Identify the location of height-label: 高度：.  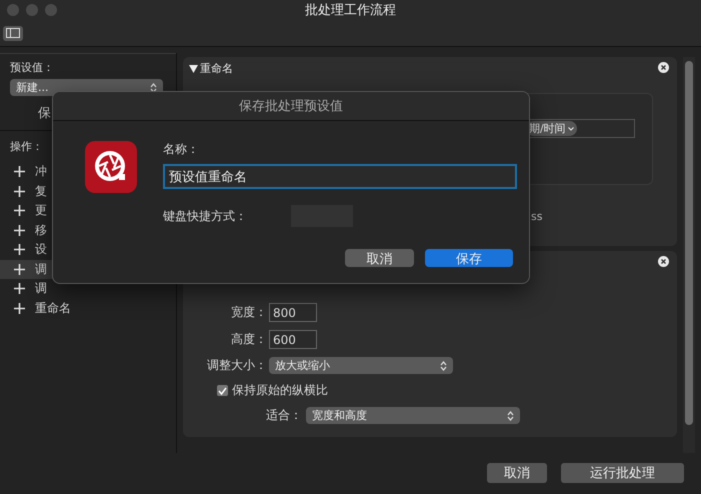
(249, 339).